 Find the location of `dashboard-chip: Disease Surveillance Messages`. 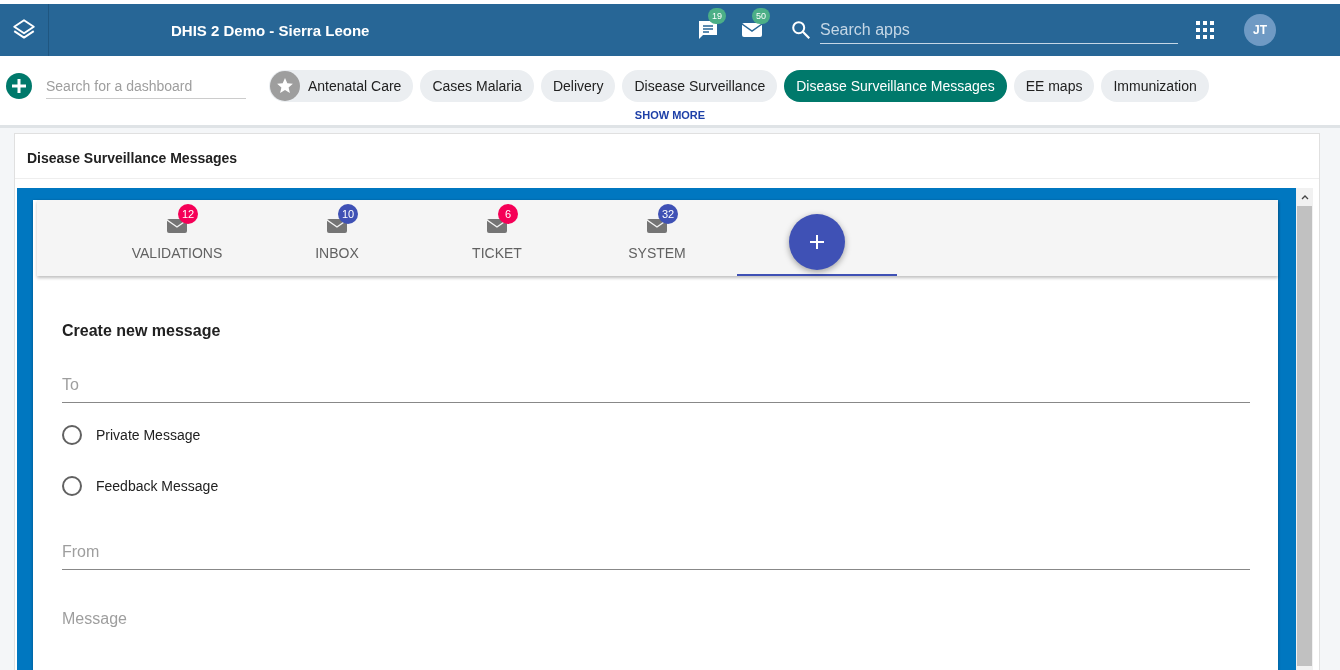

dashboard-chip: Disease Surveillance Messages is located at coordinates (895, 86).